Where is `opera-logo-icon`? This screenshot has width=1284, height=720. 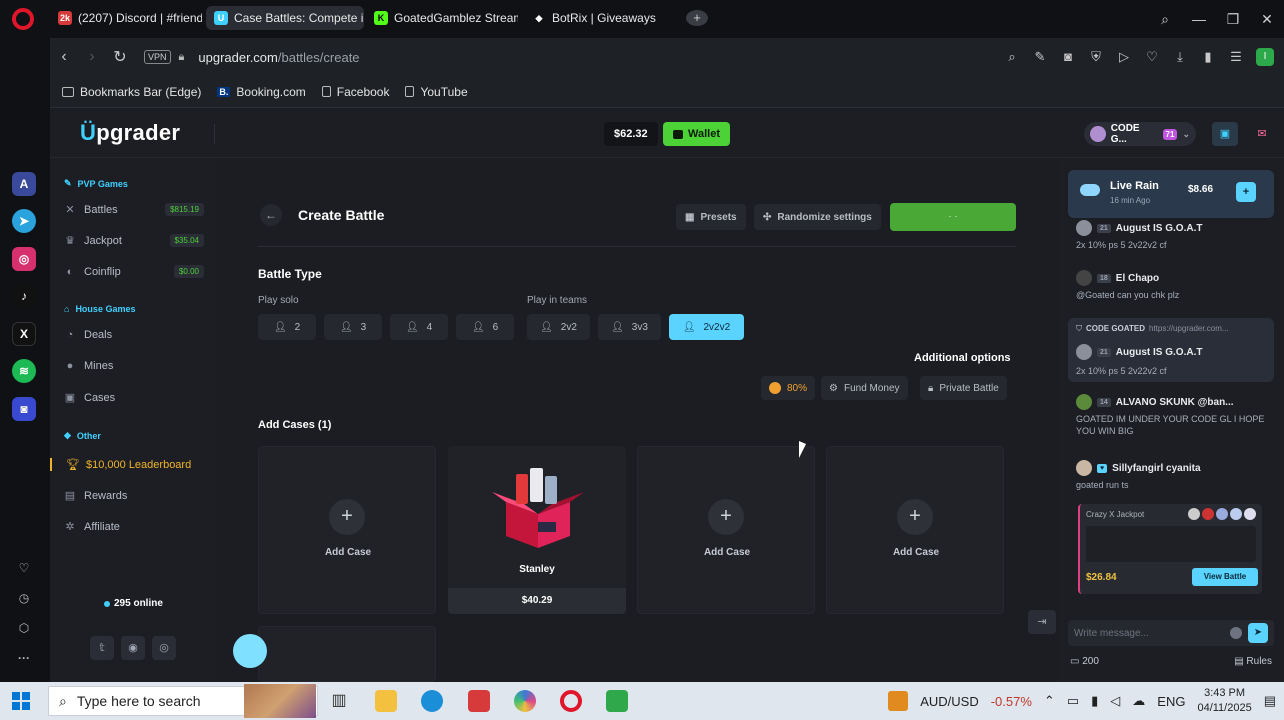 opera-logo-icon is located at coordinates (23, 19).